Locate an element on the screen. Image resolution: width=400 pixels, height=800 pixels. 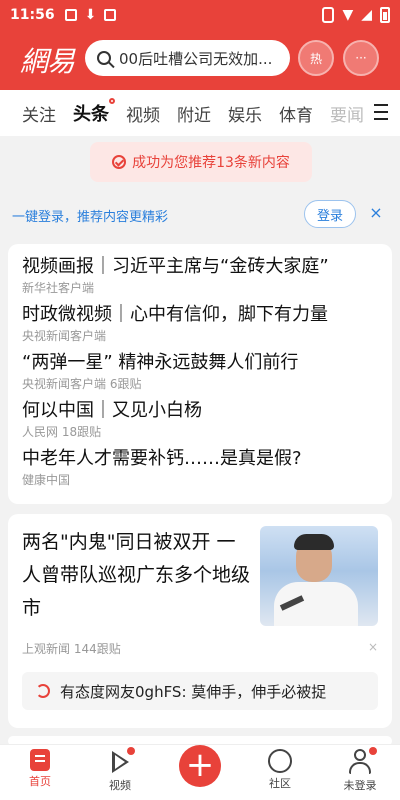
community-icon is located at coordinates (280, 761).